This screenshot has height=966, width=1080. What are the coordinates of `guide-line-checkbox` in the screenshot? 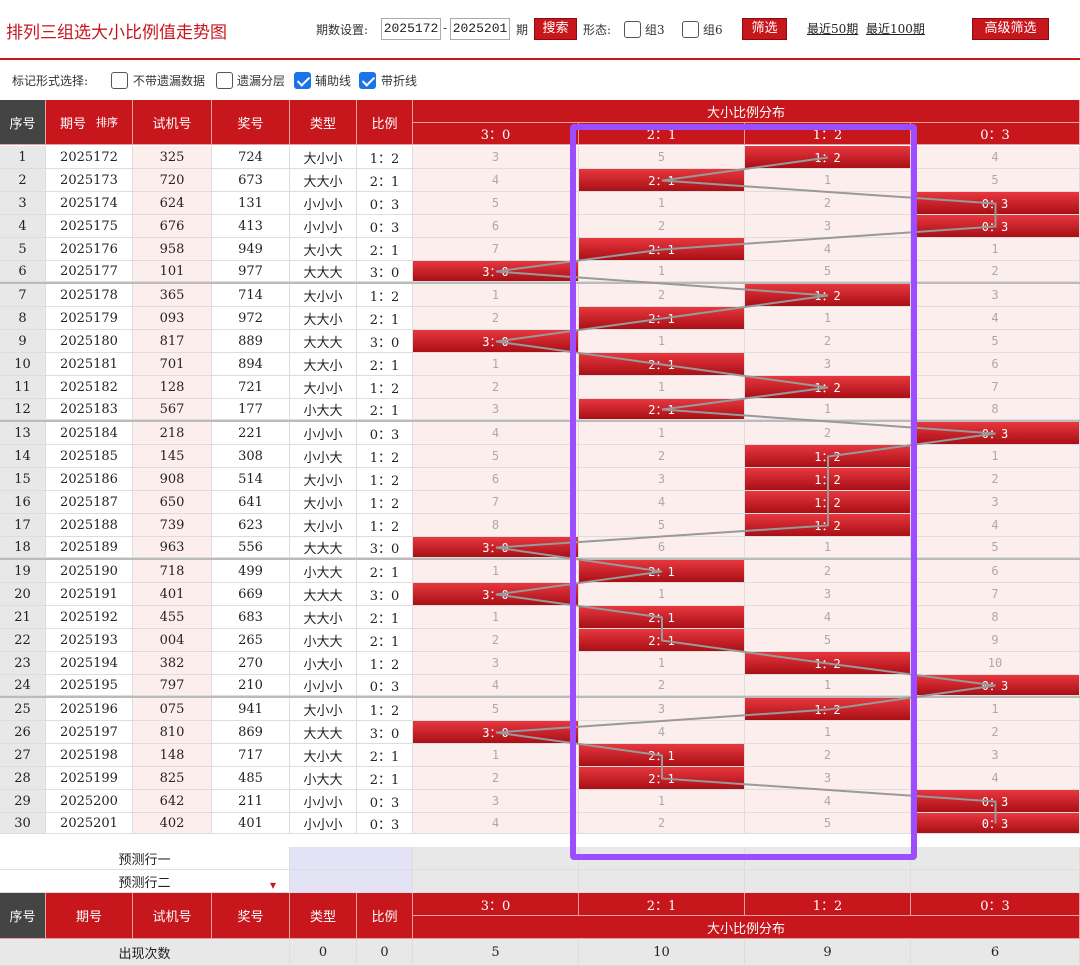 It's located at (302, 80).